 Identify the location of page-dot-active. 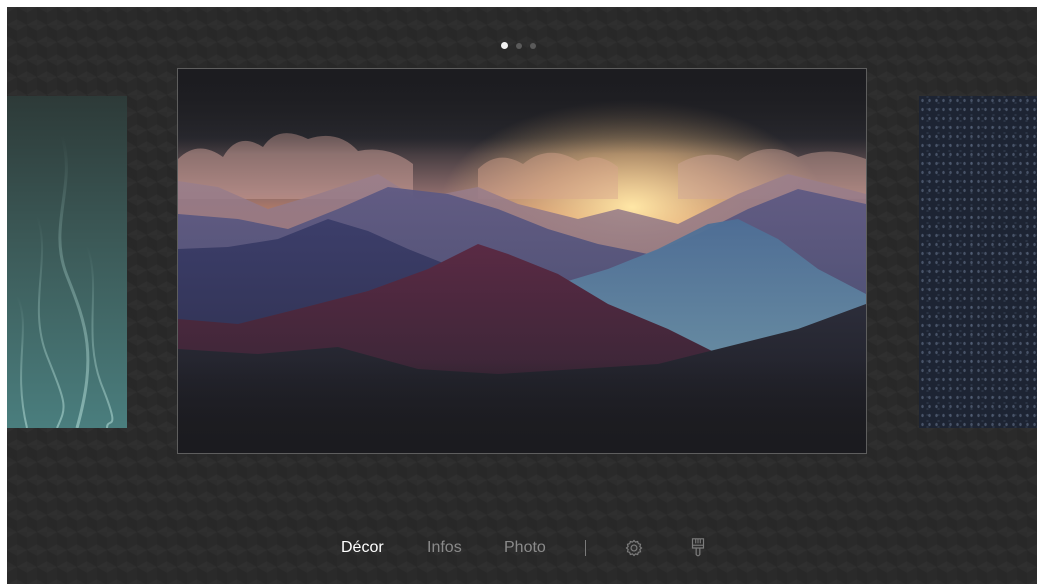
(504, 45).